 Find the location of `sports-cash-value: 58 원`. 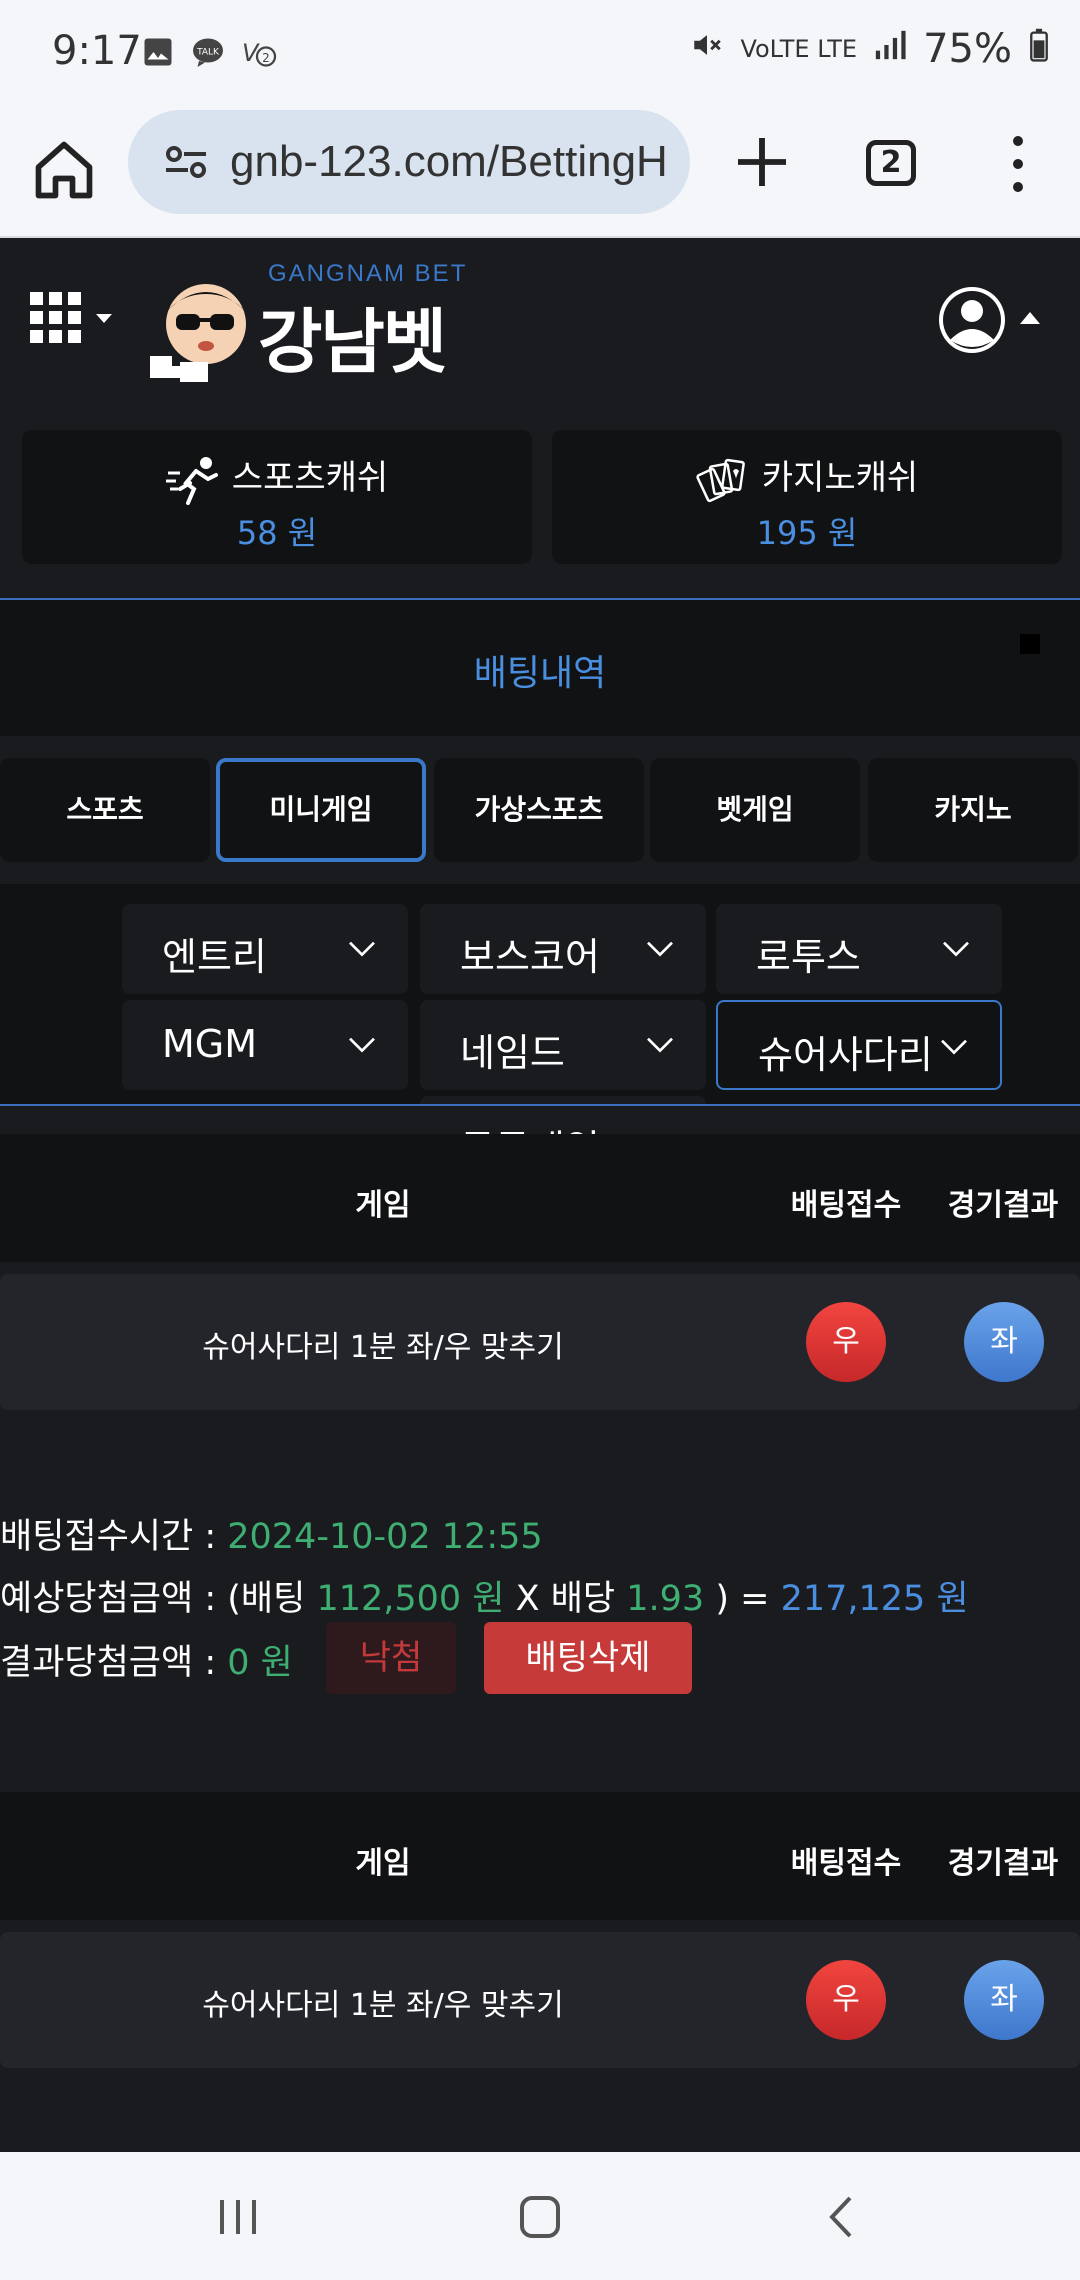

sports-cash-value: 58 원 is located at coordinates (277, 533).